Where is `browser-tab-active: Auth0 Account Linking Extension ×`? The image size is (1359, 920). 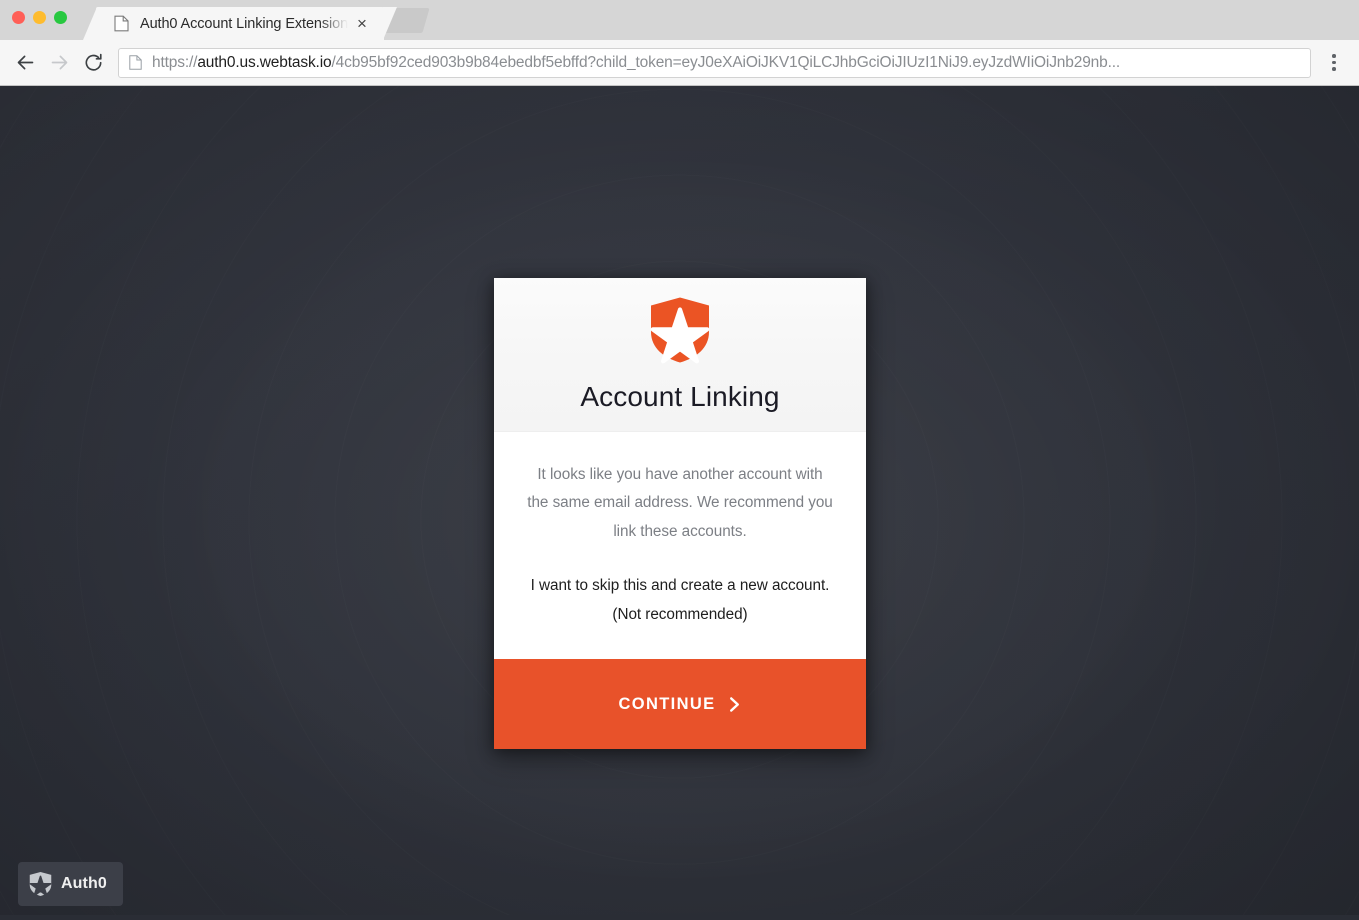 browser-tab-active: Auth0 Account Linking Extension × is located at coordinates (240, 23).